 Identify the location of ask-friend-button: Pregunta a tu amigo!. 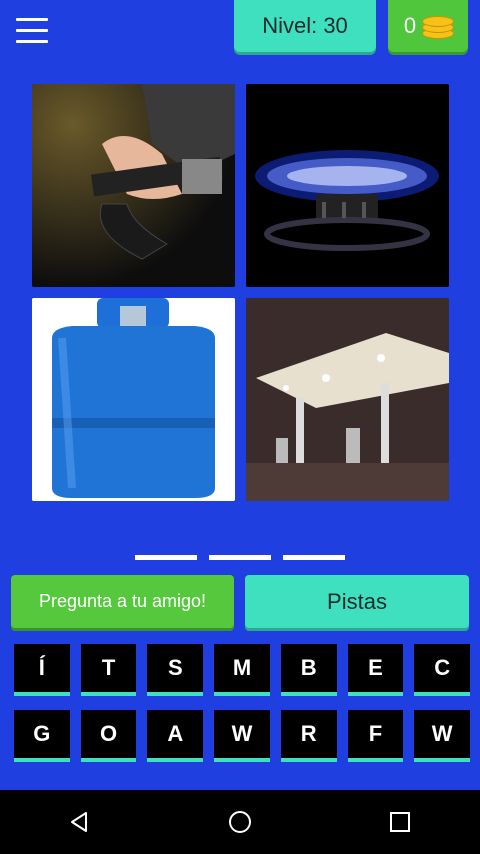
(122, 601).